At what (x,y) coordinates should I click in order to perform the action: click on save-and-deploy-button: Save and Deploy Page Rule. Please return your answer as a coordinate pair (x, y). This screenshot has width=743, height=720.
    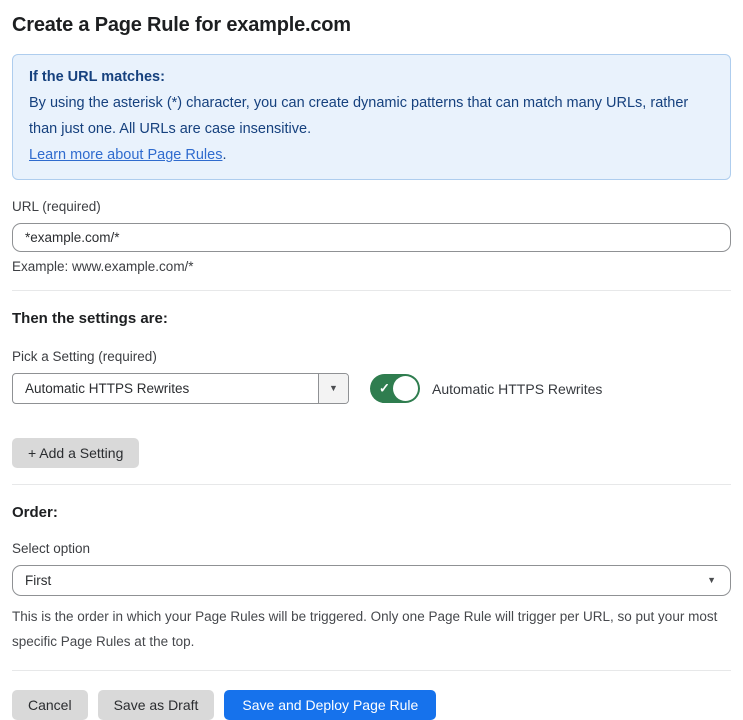
    Looking at the image, I should click on (330, 705).